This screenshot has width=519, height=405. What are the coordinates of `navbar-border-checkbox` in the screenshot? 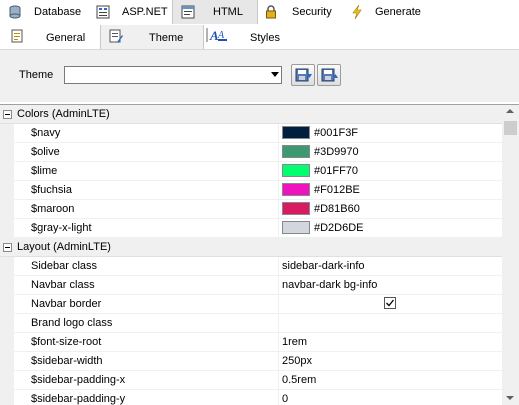 It's located at (390, 303).